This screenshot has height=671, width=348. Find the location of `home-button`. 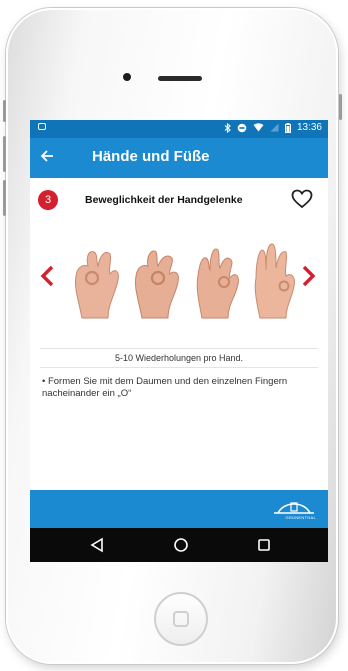

home-button is located at coordinates (181, 619).